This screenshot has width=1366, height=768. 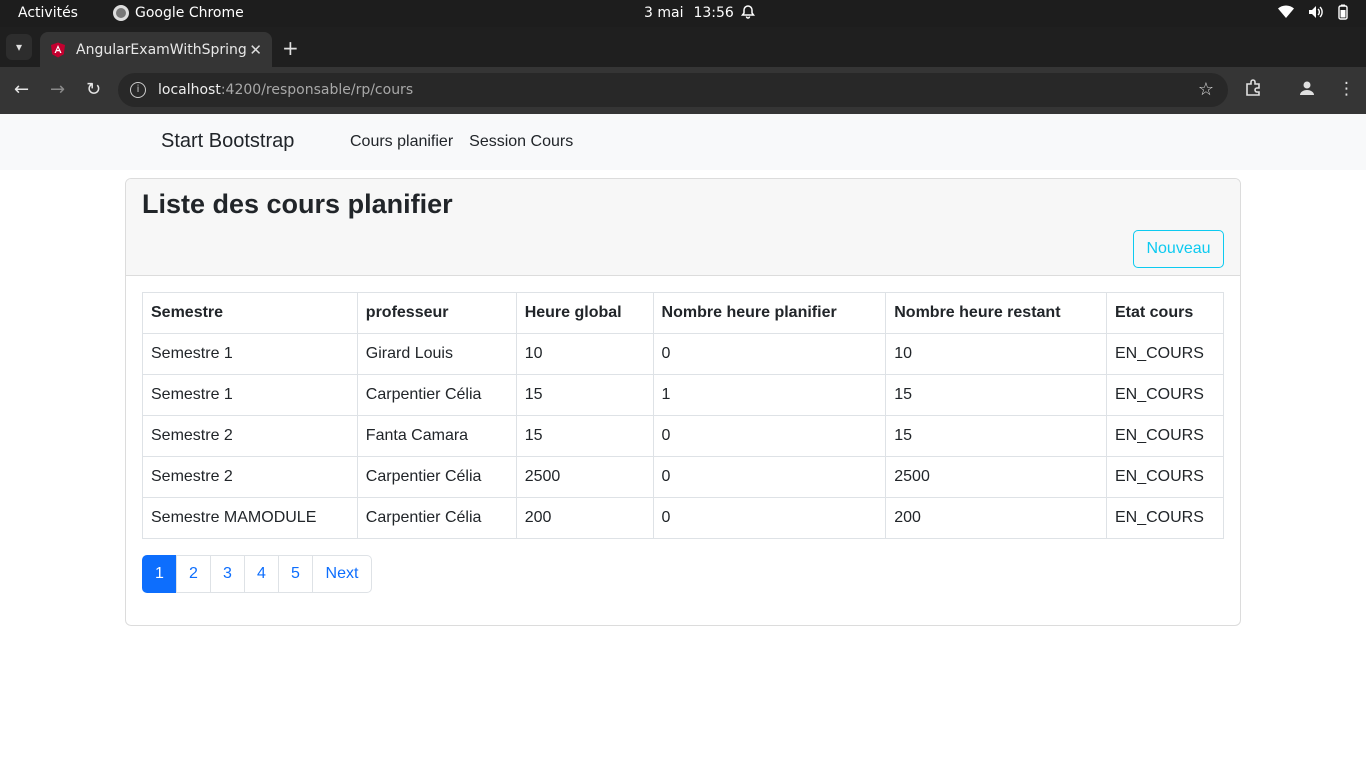 What do you see at coordinates (401, 142) in the screenshot?
I see `nav-link-cours-planifier: Cours planifier` at bounding box center [401, 142].